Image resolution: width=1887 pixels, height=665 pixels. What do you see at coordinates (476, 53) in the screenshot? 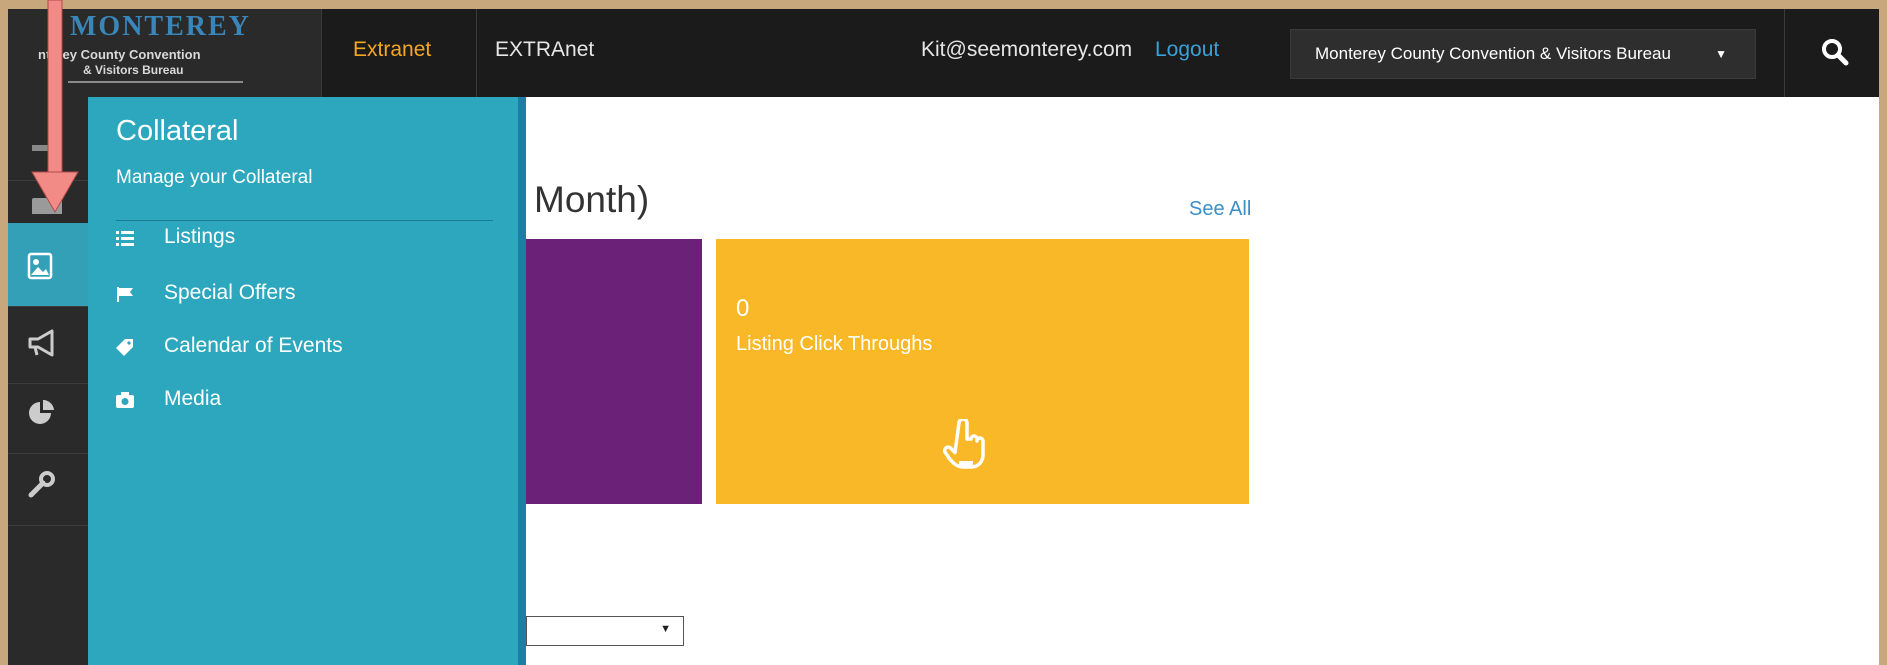
I see `tab-divider` at bounding box center [476, 53].